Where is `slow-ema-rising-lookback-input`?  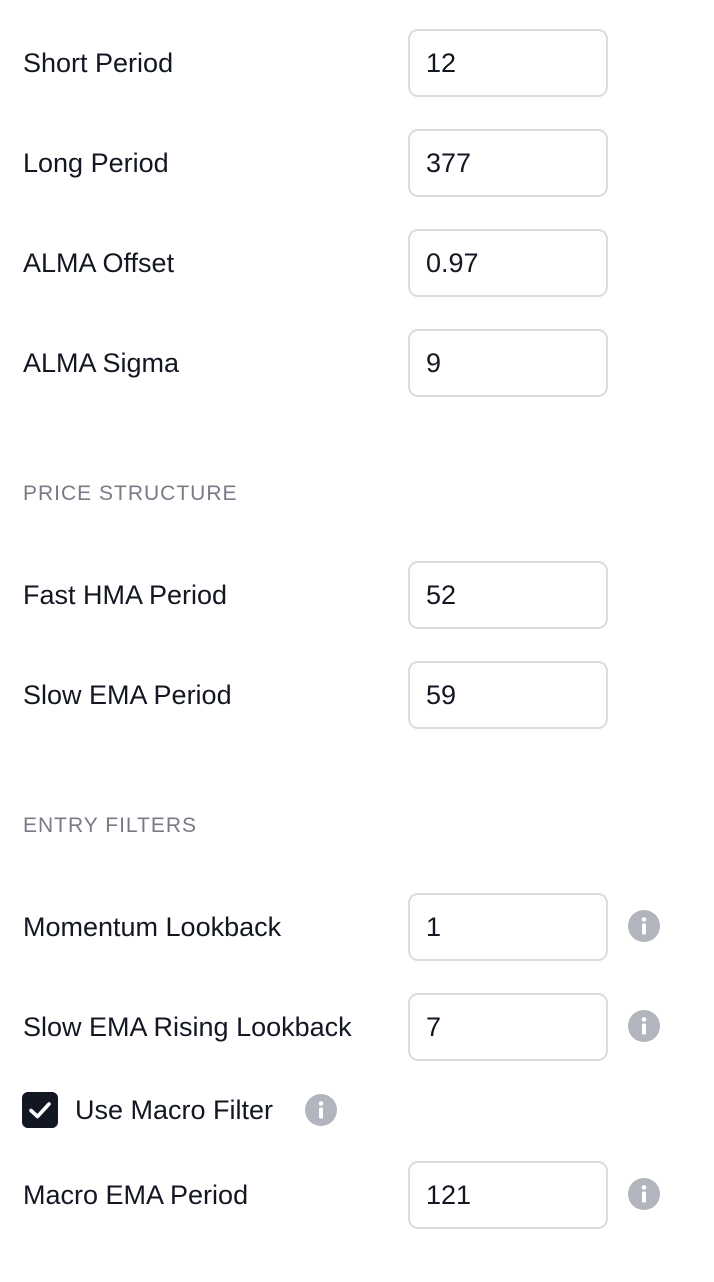 slow-ema-rising-lookback-input is located at coordinates (506, 1027).